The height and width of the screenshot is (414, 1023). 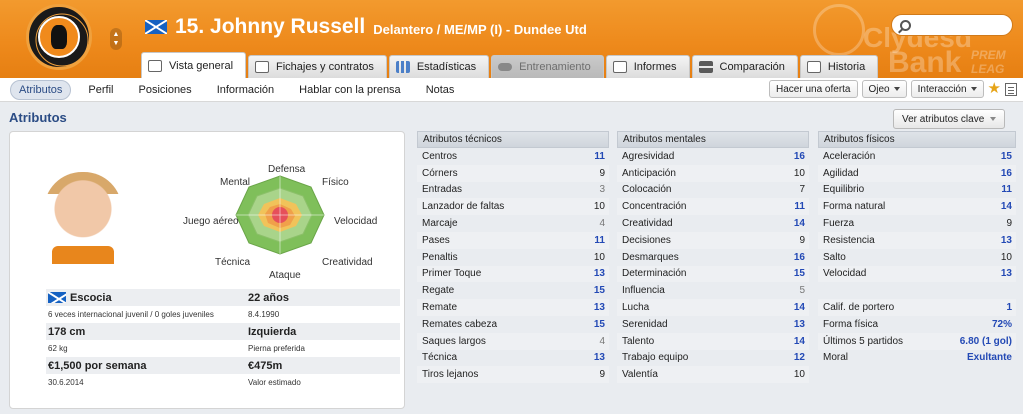 What do you see at coordinates (547, 66) in the screenshot?
I see `tab-entrenamiento: Entrenamiento` at bounding box center [547, 66].